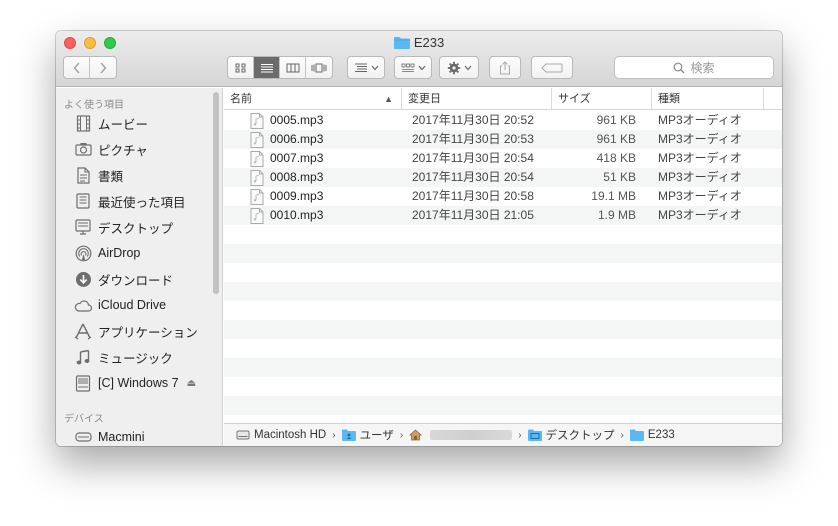 The width and height of the screenshot is (838, 526). I want to click on sidebar-item-airdrop: AirDrop, so click(106, 253).